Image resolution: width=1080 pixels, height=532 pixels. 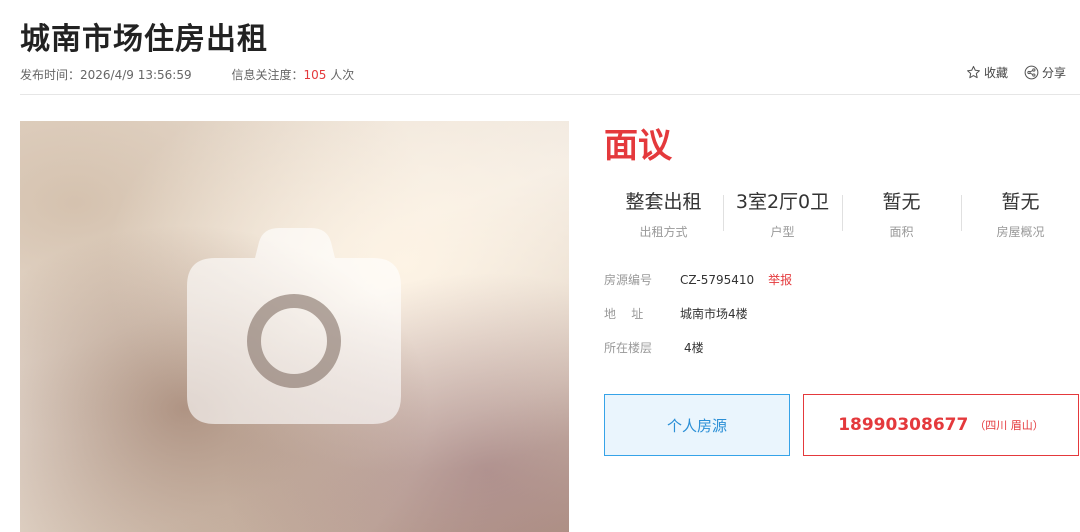 I want to click on views-label: 信息关注度：, so click(x=267, y=75).